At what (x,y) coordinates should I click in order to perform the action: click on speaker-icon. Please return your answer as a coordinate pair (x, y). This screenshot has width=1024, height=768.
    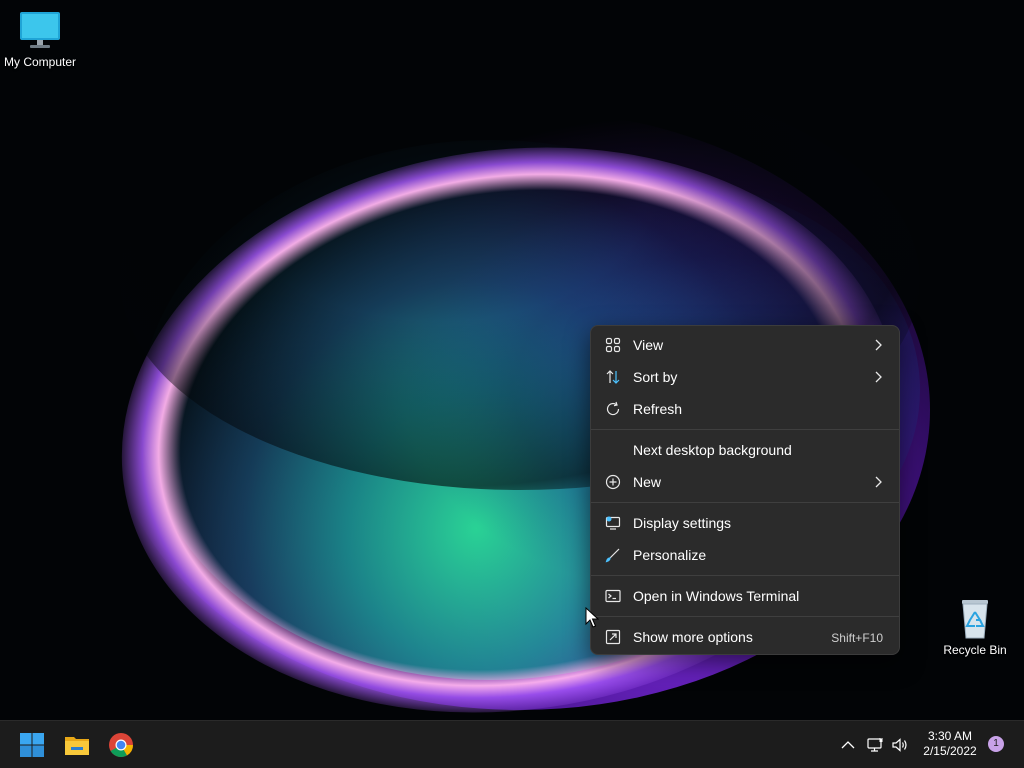
    Looking at the image, I should click on (900, 748).